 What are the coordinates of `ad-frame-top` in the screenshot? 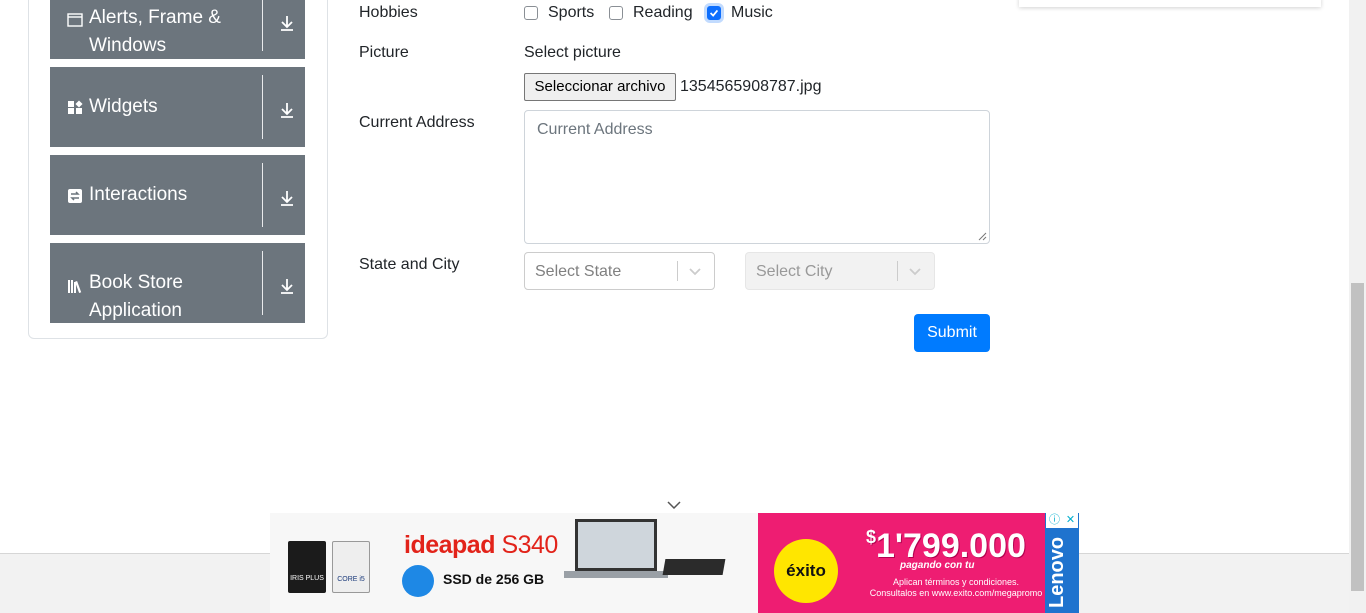 It's located at (1170, 3).